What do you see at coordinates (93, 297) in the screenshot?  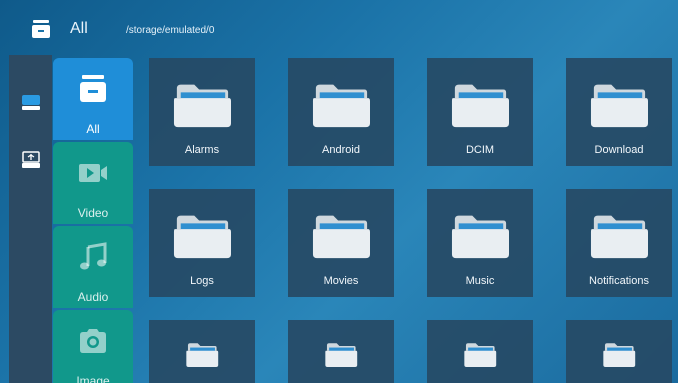 I see `tab-label: Audio` at bounding box center [93, 297].